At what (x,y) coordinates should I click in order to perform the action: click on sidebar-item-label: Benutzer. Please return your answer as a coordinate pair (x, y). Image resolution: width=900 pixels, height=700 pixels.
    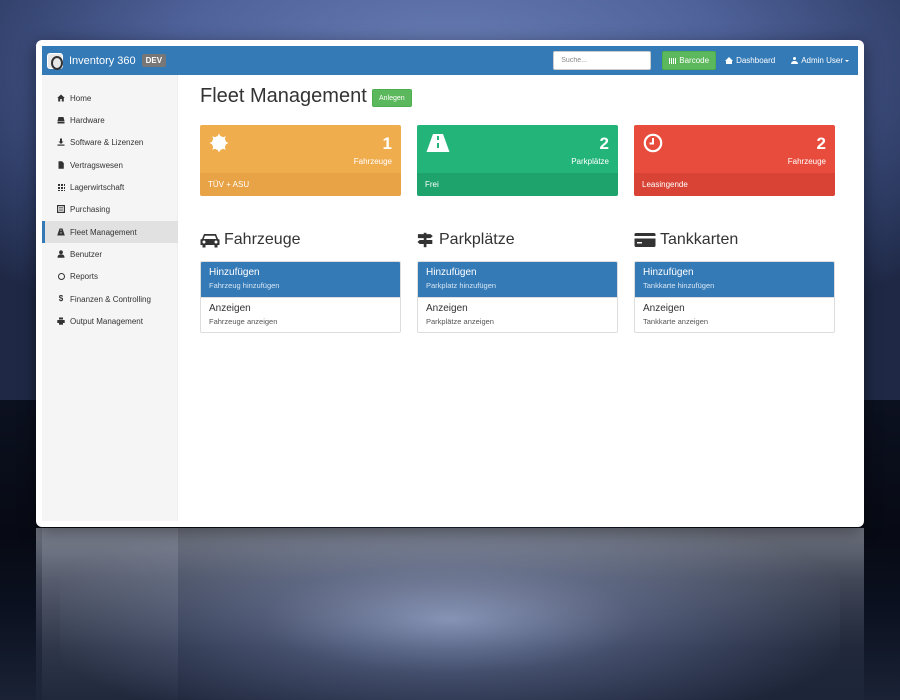
    Looking at the image, I should click on (86, 254).